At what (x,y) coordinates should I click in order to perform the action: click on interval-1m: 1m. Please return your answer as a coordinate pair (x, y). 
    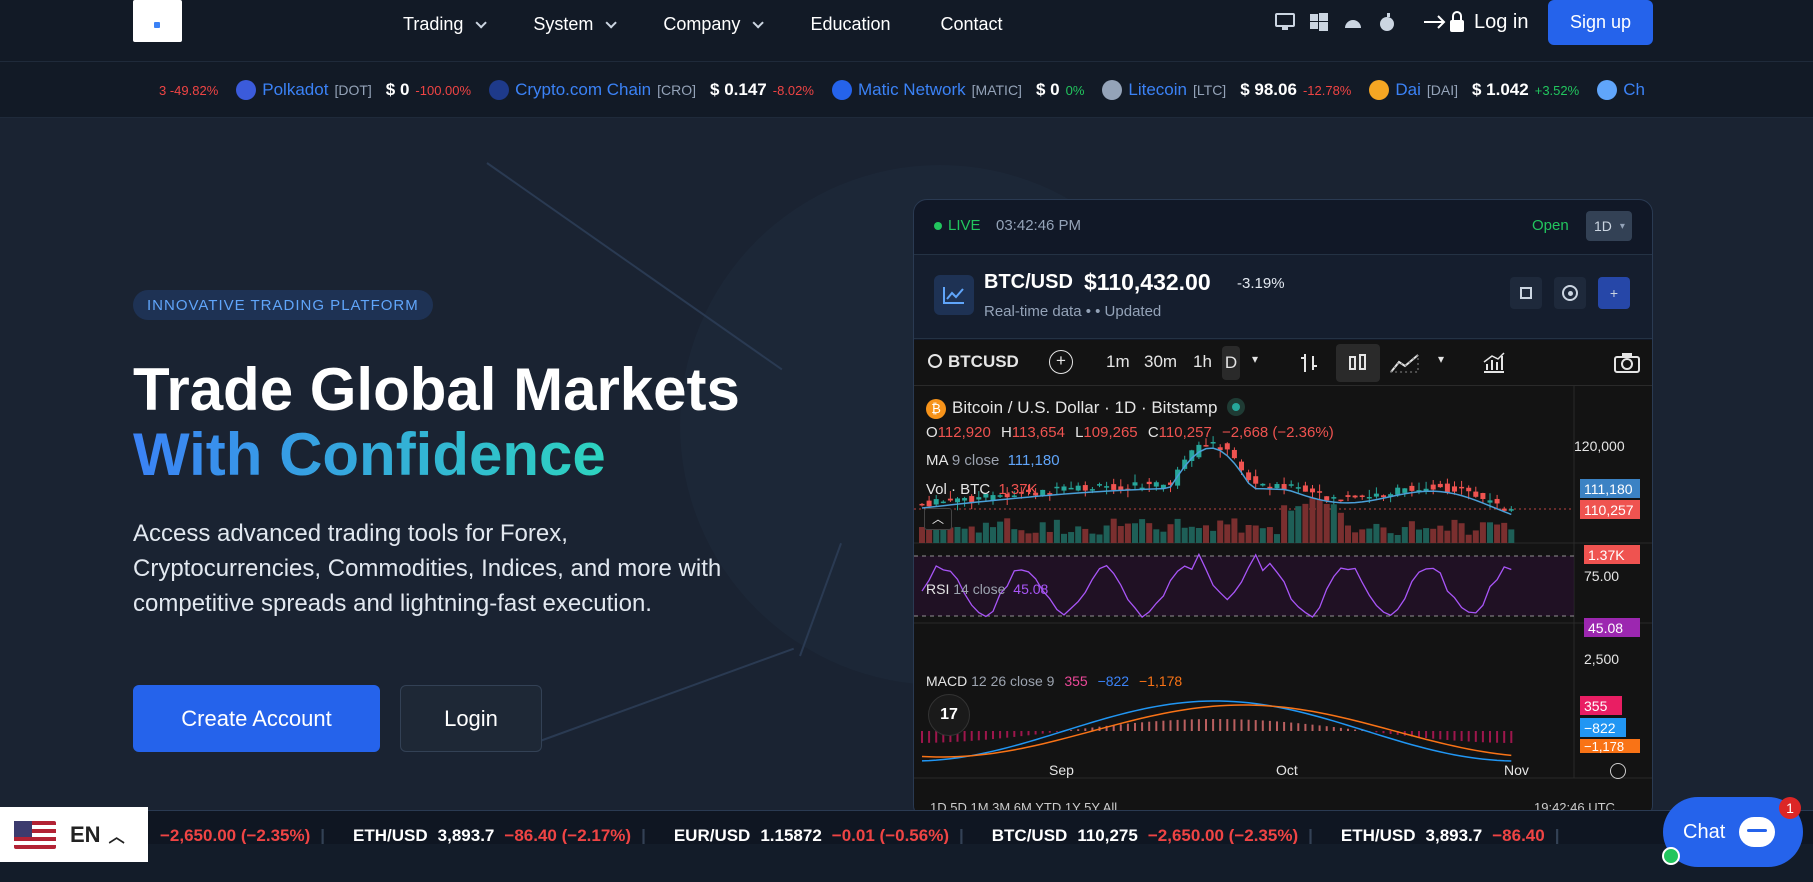
    Looking at the image, I should click on (1118, 362).